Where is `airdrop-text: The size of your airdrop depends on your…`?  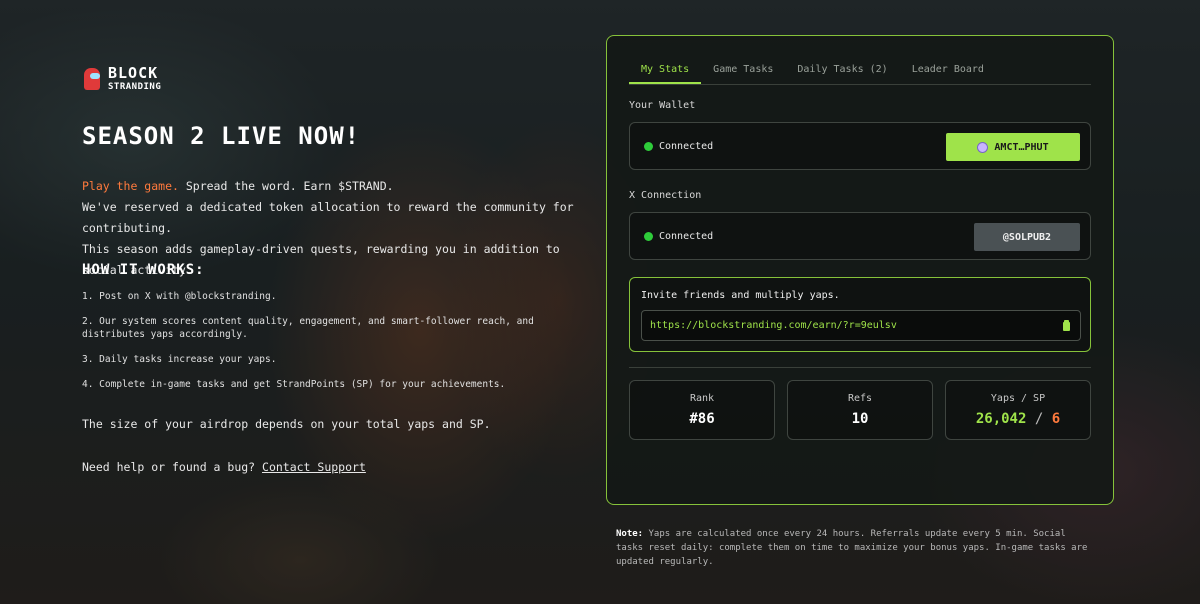
airdrop-text: The size of your airdrop depends on your… is located at coordinates (286, 424).